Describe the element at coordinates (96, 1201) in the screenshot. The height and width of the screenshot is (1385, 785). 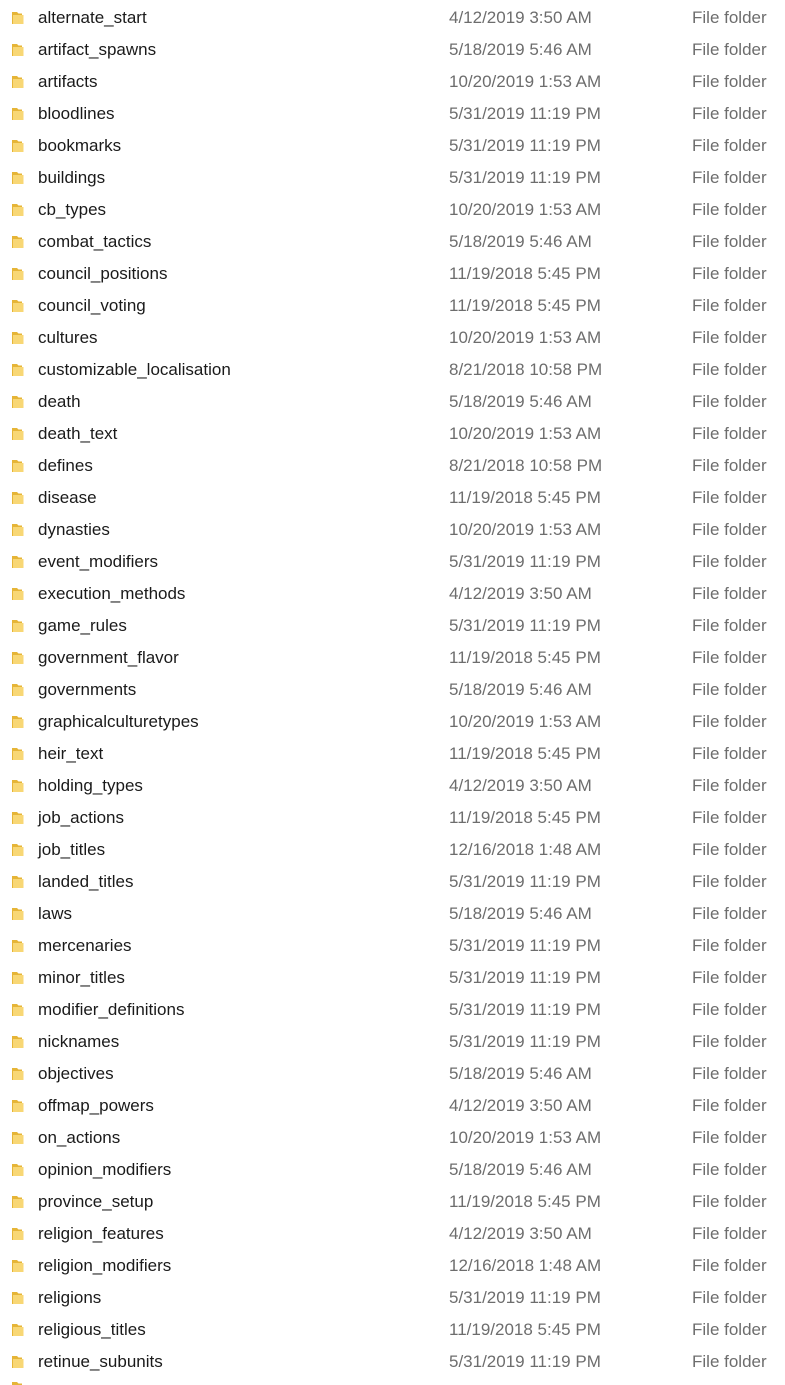
I see `file-name: province_setup` at that location.